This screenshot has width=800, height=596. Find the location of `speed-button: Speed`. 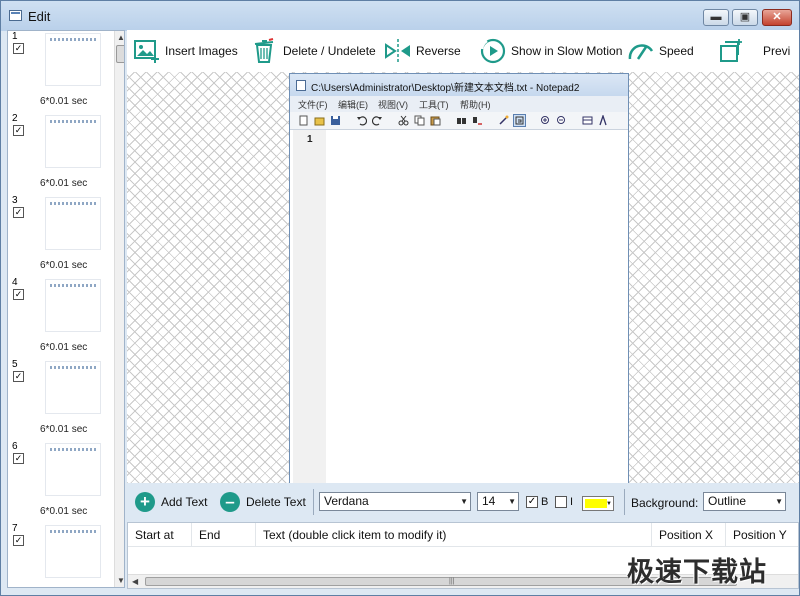

speed-button: Speed is located at coordinates (660, 51).